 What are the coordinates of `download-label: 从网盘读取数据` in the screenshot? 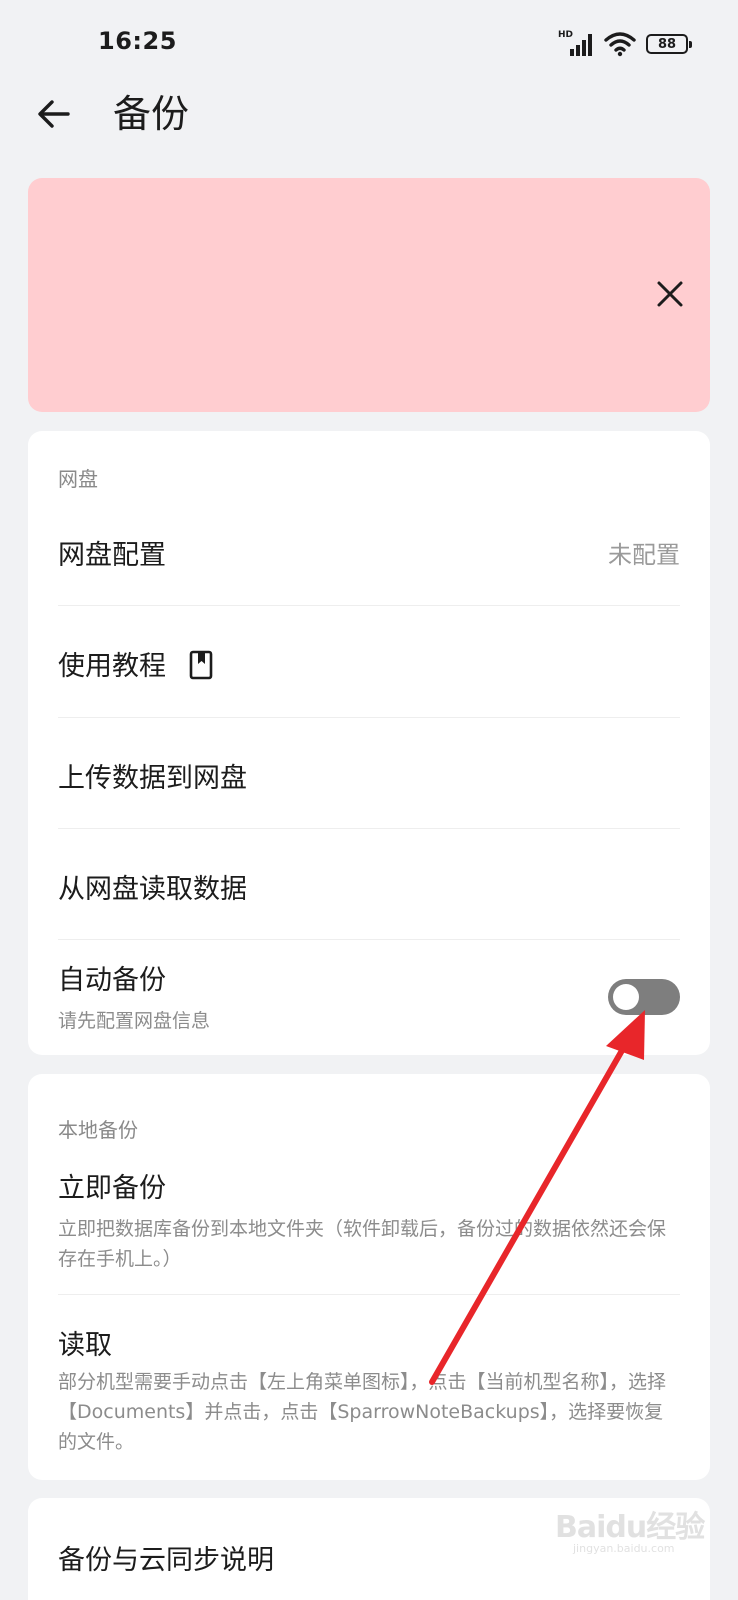 It's located at (152, 889).